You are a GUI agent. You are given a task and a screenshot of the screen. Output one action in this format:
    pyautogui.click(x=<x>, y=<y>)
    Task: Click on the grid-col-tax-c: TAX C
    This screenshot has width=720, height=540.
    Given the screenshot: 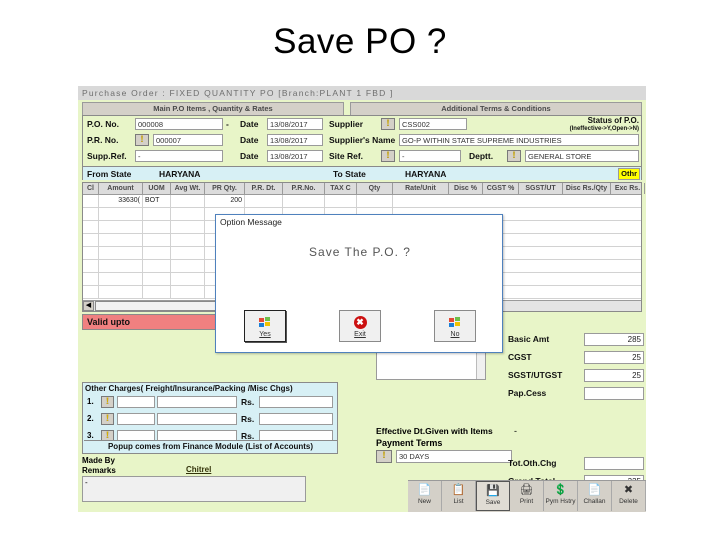 What is the action you would take?
    pyautogui.click(x=341, y=188)
    